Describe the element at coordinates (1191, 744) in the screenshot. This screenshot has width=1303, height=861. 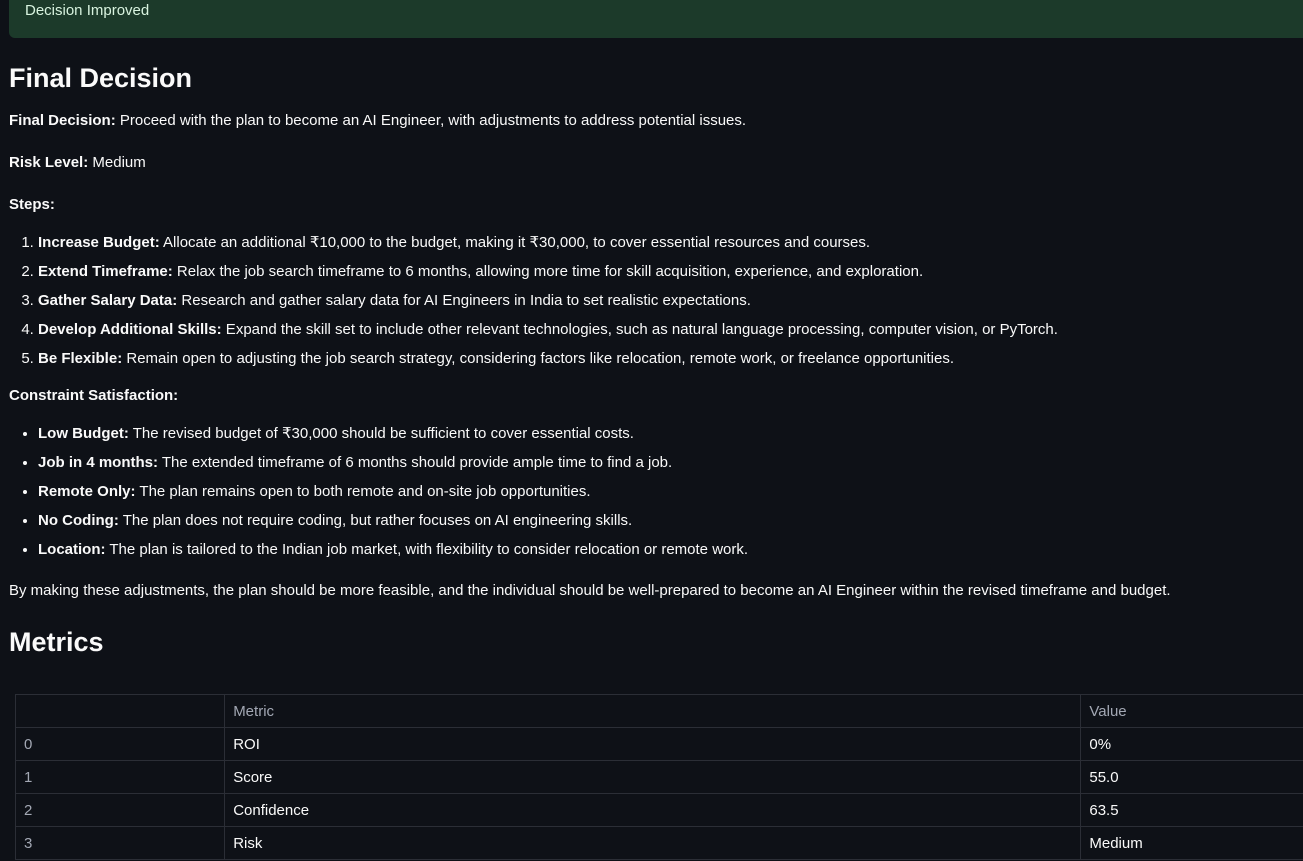
I see `value-cell: 0%` at that location.